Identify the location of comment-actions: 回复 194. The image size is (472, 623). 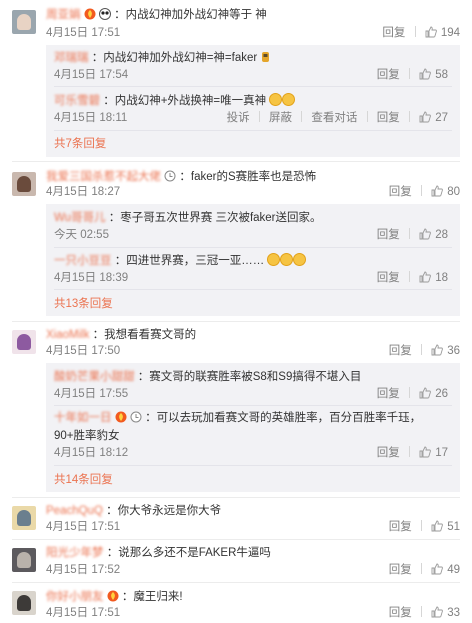
(421, 33).